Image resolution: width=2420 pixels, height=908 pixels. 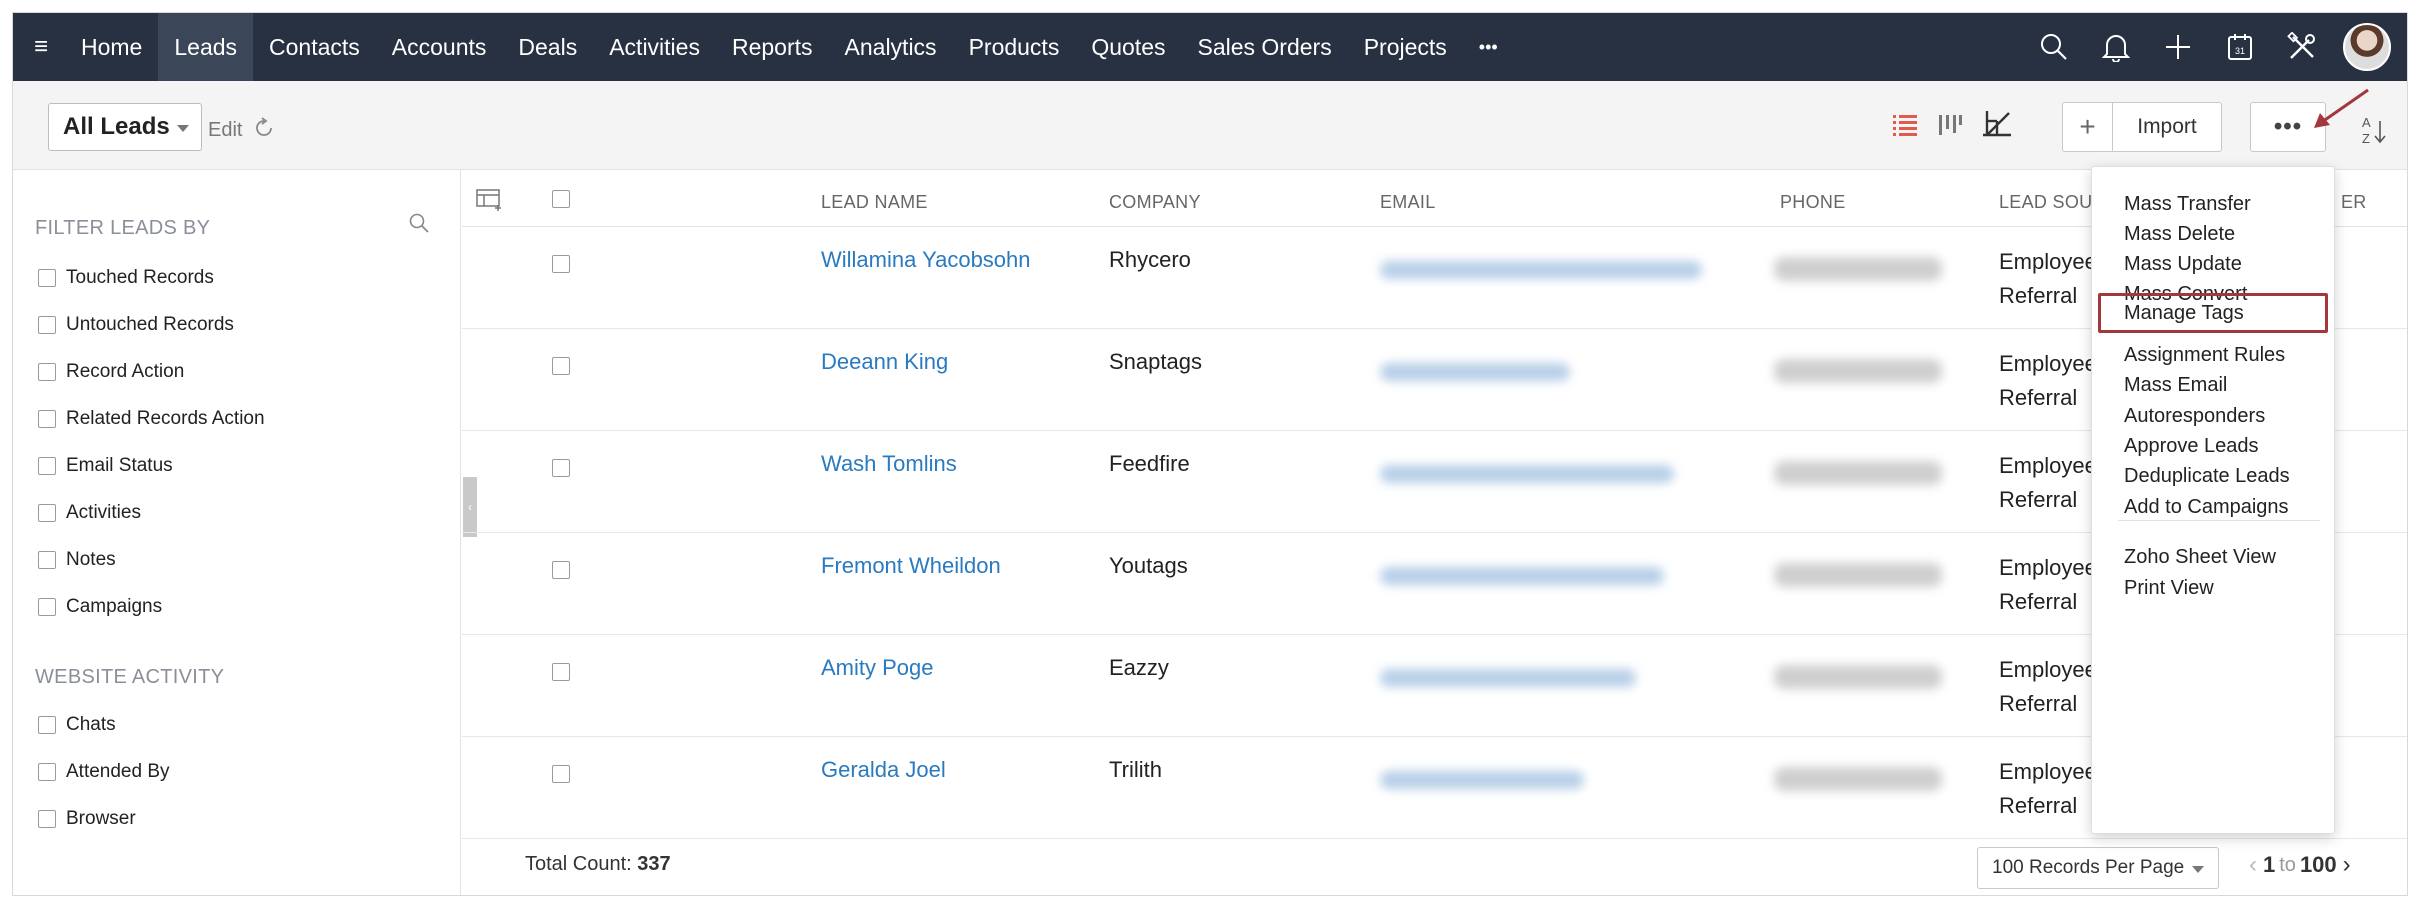 What do you see at coordinates (2366, 138) in the screenshot?
I see `svg-text: Z` at bounding box center [2366, 138].